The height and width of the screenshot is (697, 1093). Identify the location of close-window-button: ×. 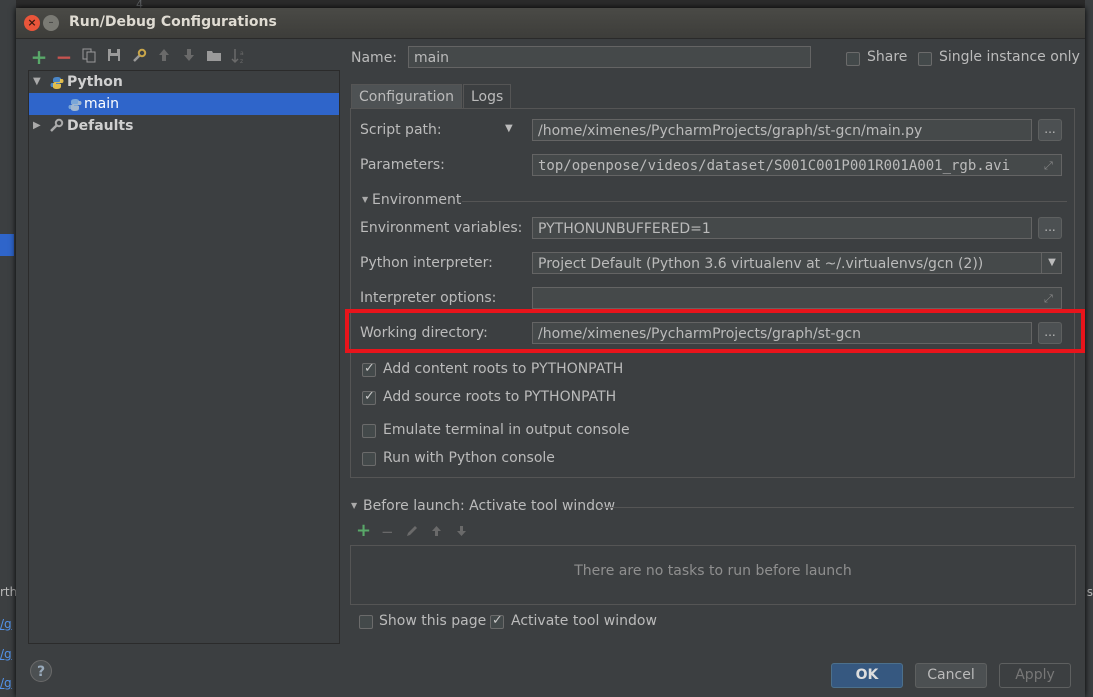
(32, 23).